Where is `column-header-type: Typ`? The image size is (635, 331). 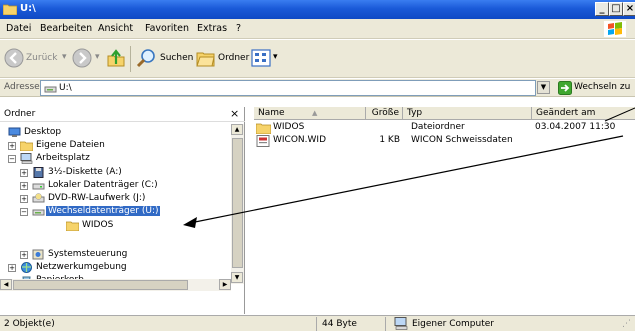 column-header-type: Typ is located at coordinates (467, 113).